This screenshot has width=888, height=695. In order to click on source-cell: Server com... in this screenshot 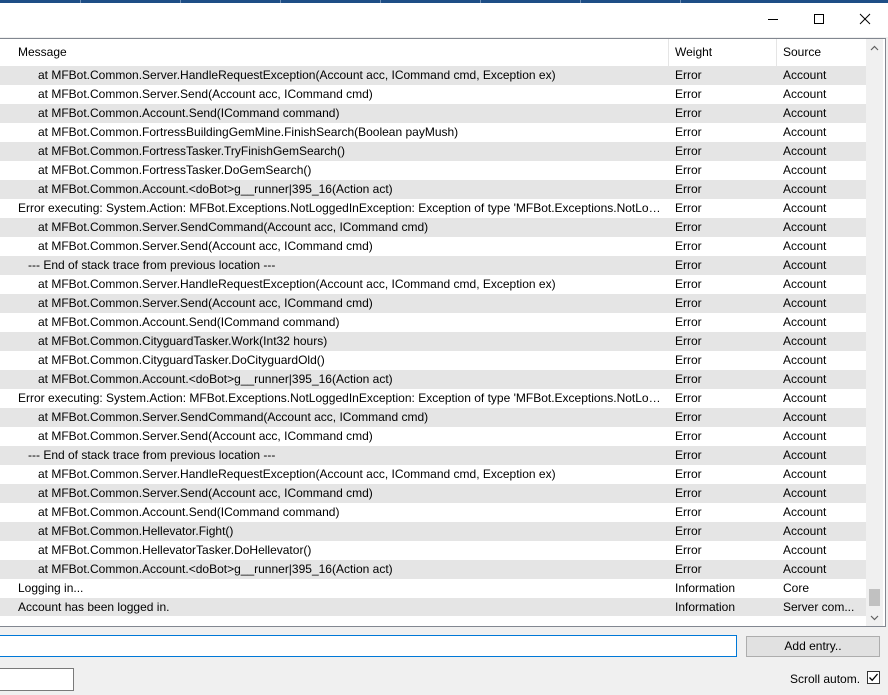, I will do `click(819, 607)`.